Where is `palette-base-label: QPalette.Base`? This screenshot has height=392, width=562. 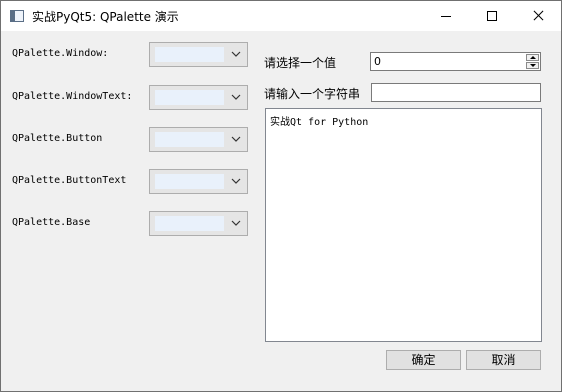 palette-base-label: QPalette.Base is located at coordinates (51, 222).